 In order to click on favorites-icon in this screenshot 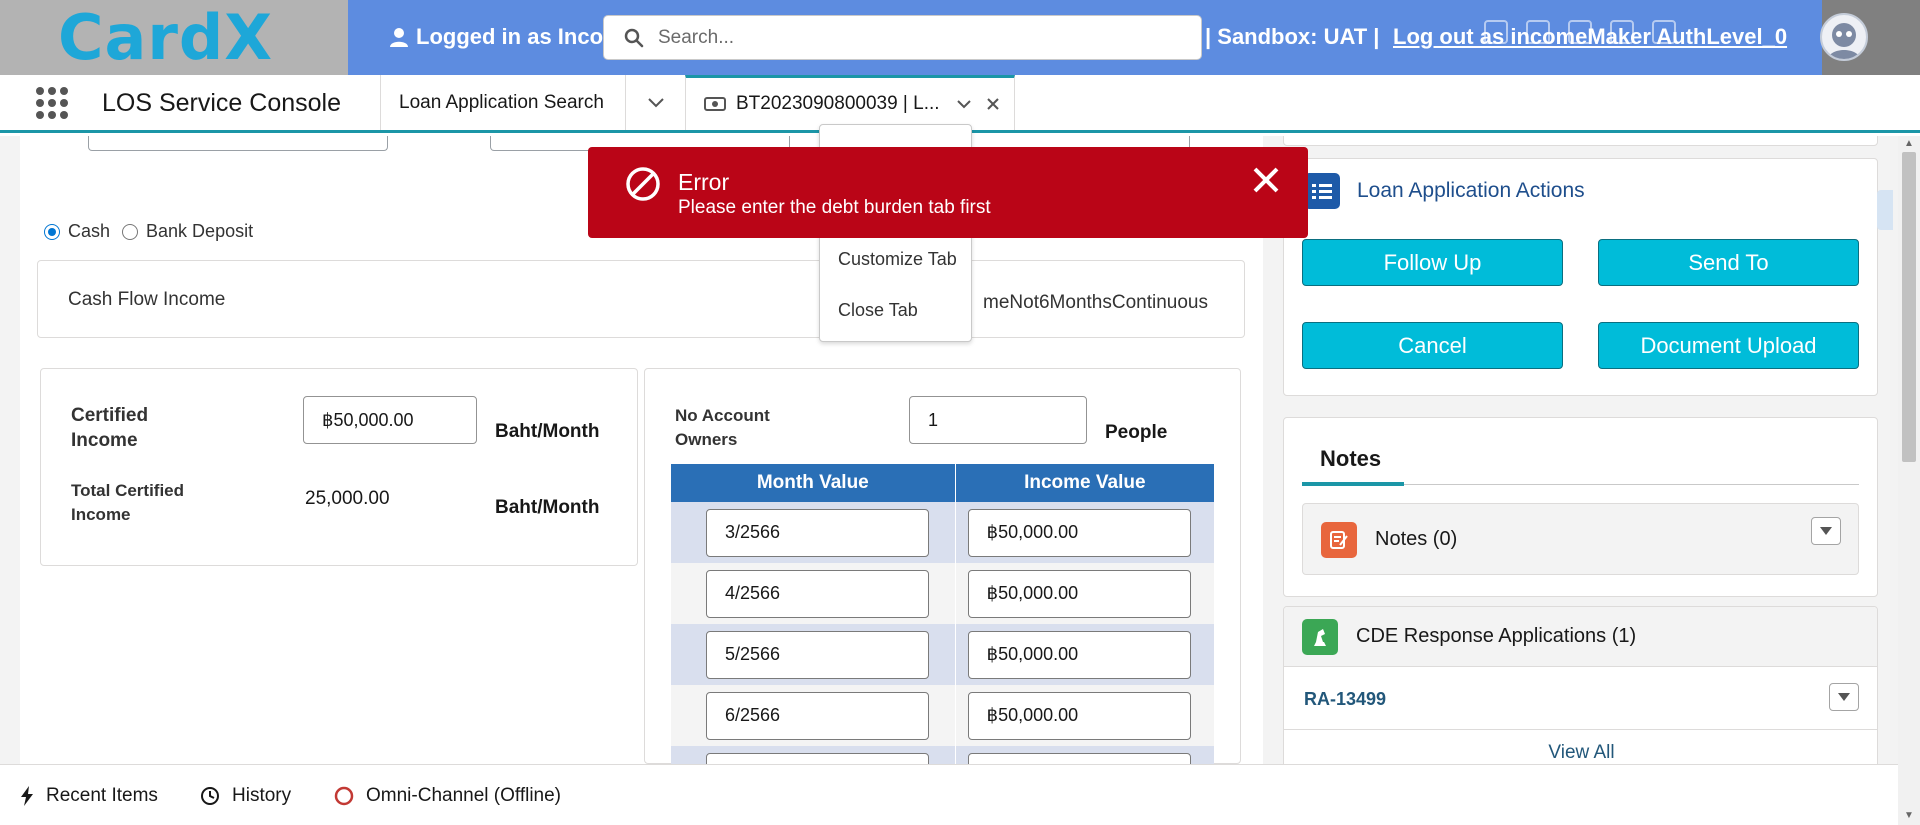, I will do `click(1496, 32)`.